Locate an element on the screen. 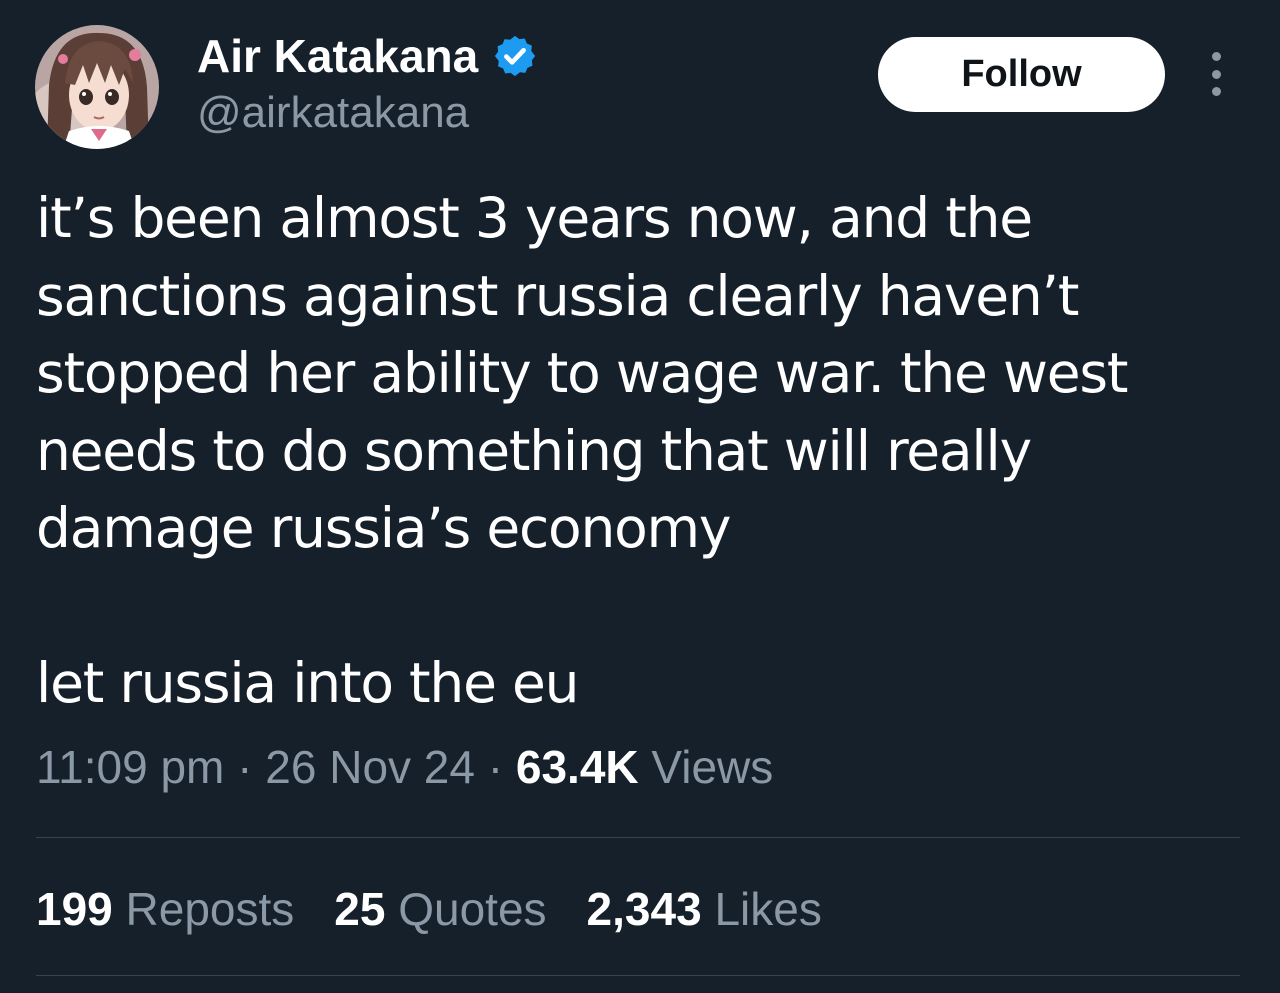 Image resolution: width=1280 pixels, height=993 pixels. reposts-stat: 199 Reposts is located at coordinates (165, 909).